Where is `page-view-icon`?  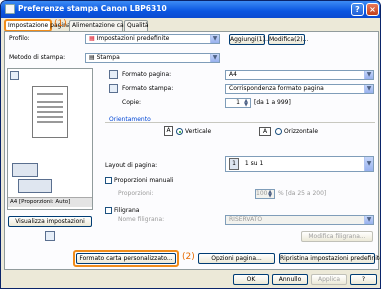
page-view-icon is located at coordinates (14, 75).